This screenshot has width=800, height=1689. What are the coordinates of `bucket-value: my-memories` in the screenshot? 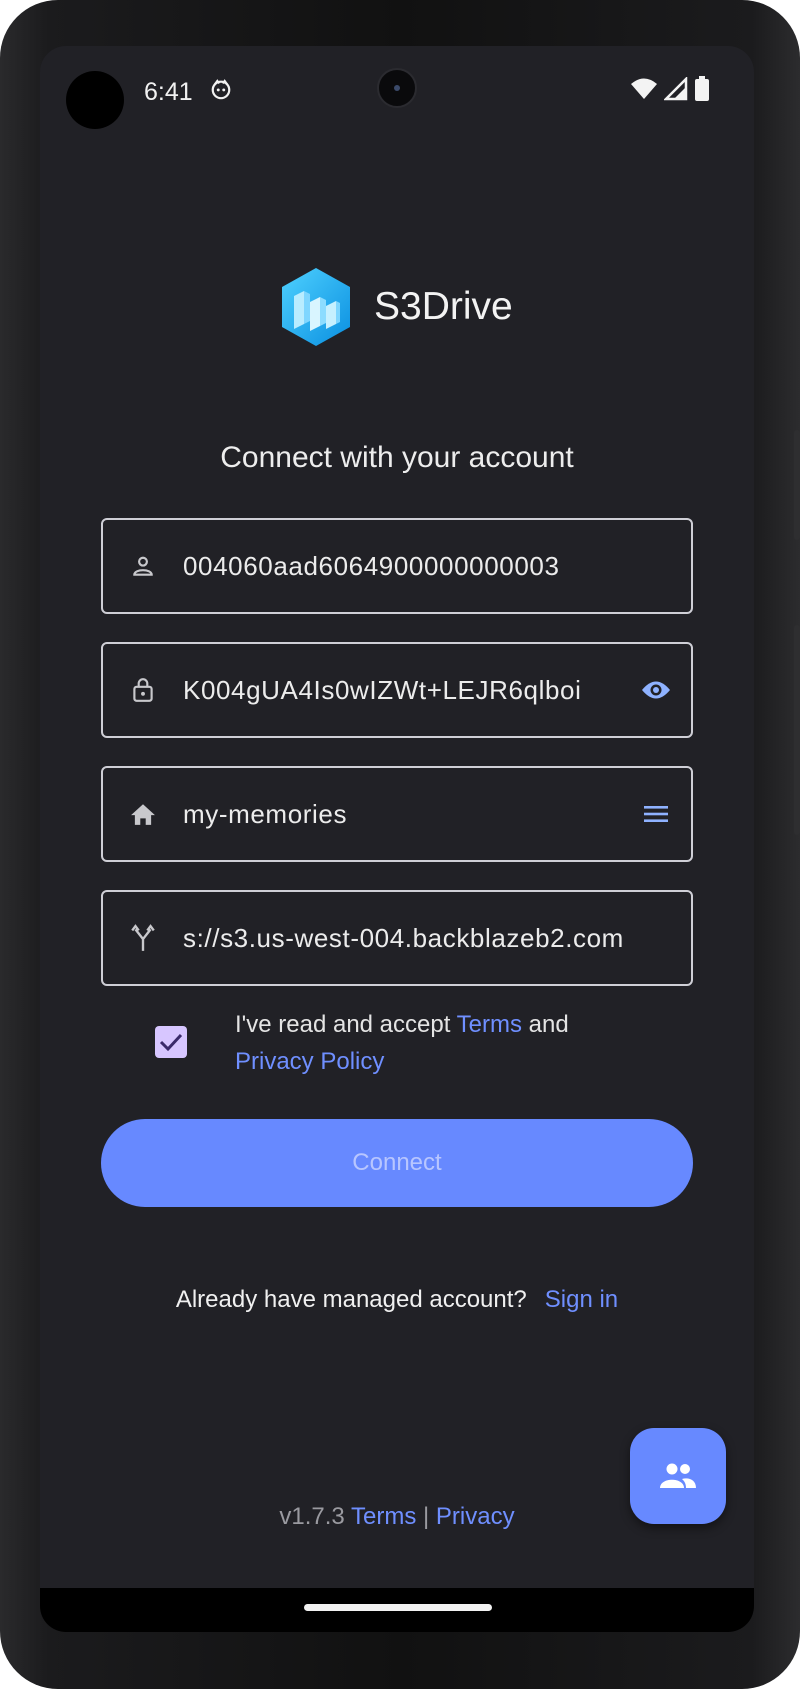 It's located at (402, 814).